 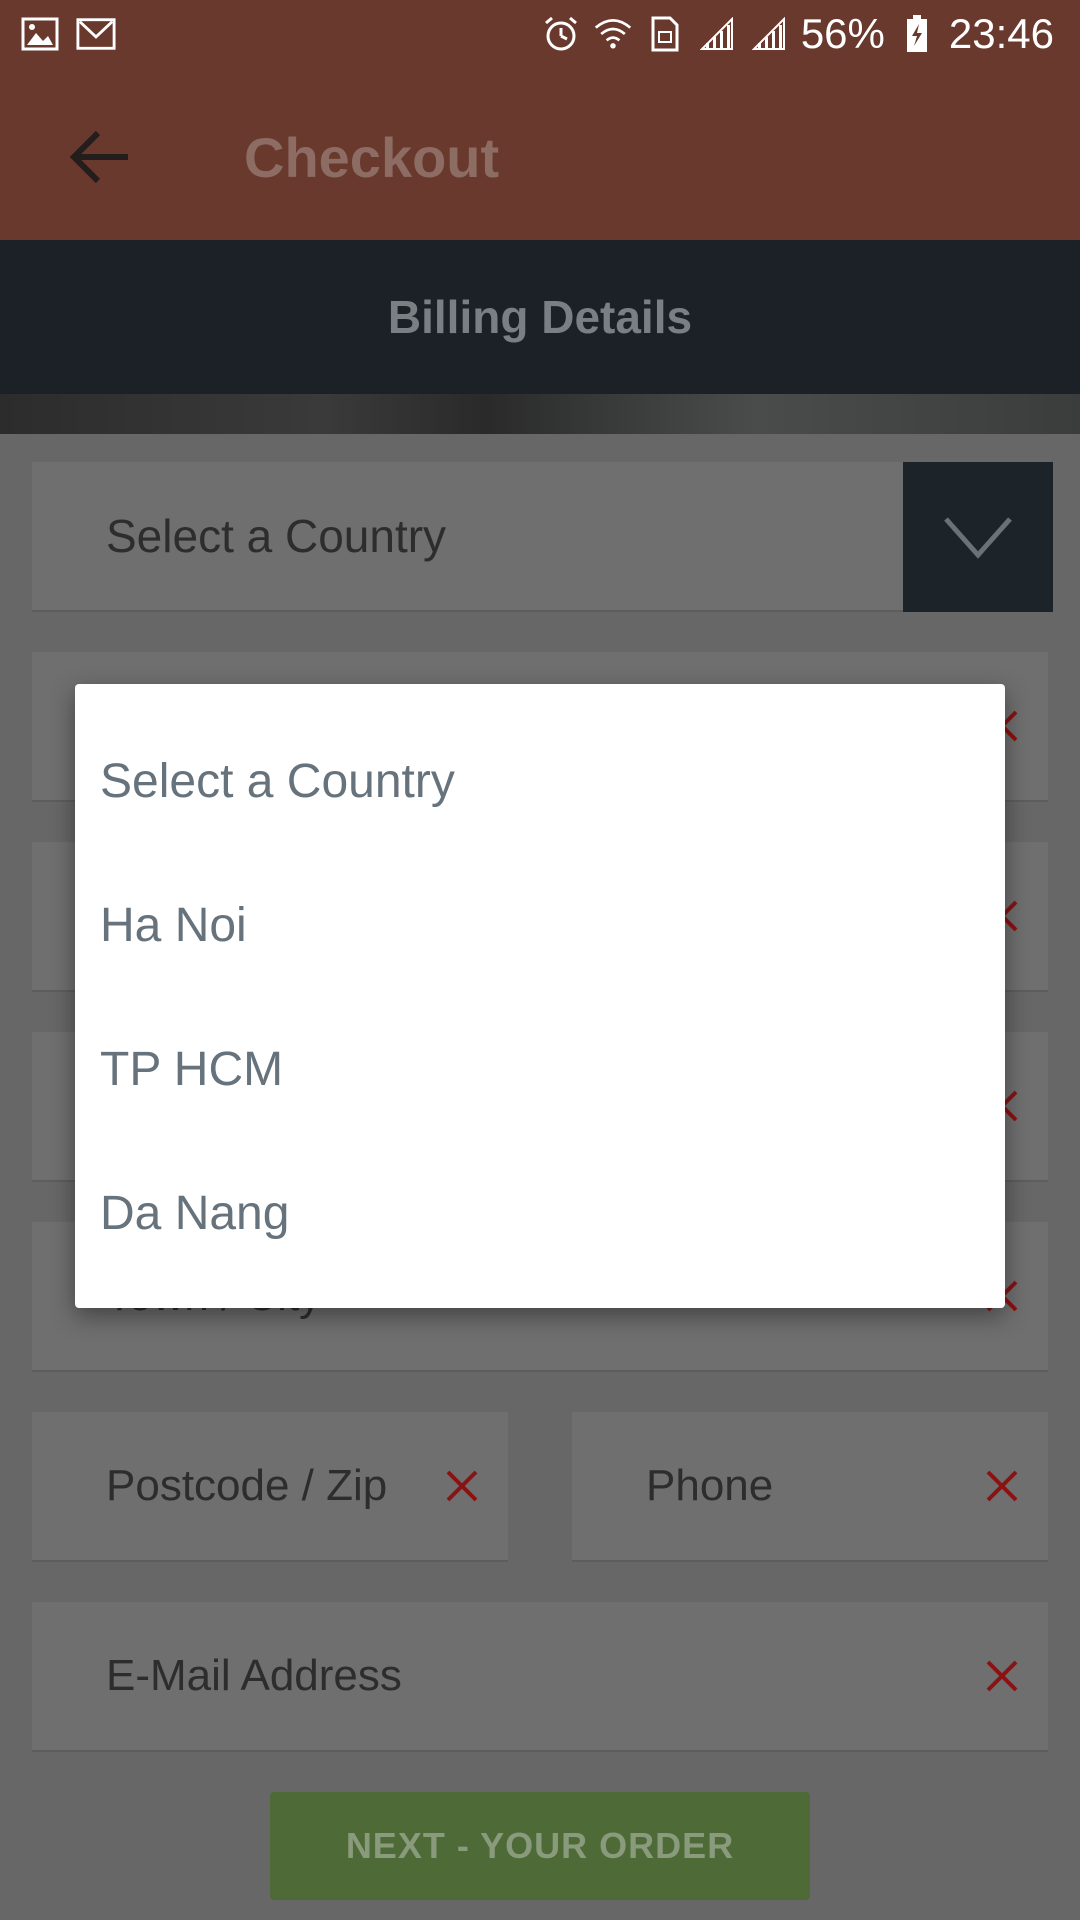 What do you see at coordinates (797, 34) in the screenshot?
I see `system-icons: 56% 23:46` at bounding box center [797, 34].